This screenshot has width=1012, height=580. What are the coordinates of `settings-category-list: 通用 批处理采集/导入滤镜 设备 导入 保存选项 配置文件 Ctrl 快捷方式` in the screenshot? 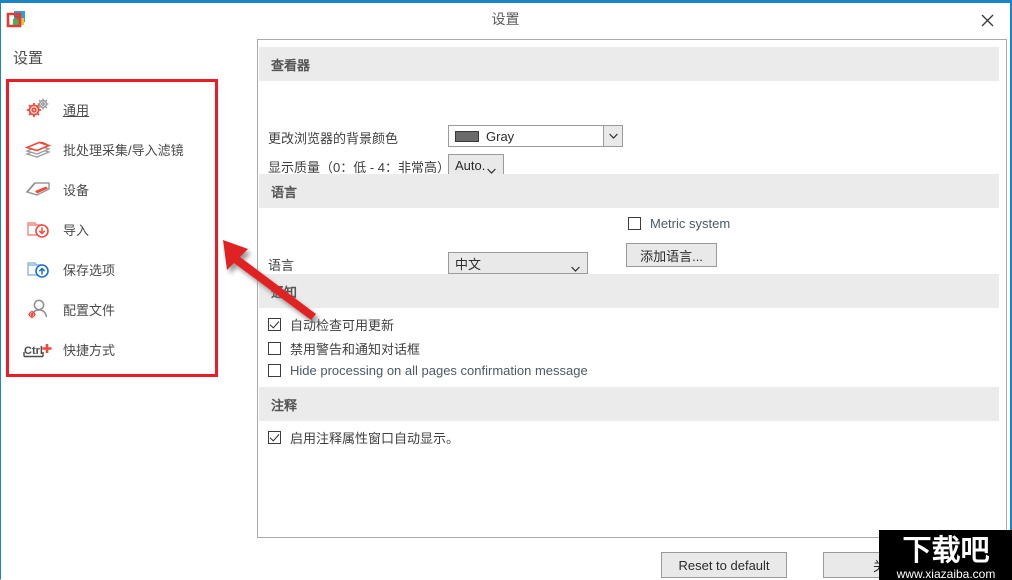 It's located at (112, 228).